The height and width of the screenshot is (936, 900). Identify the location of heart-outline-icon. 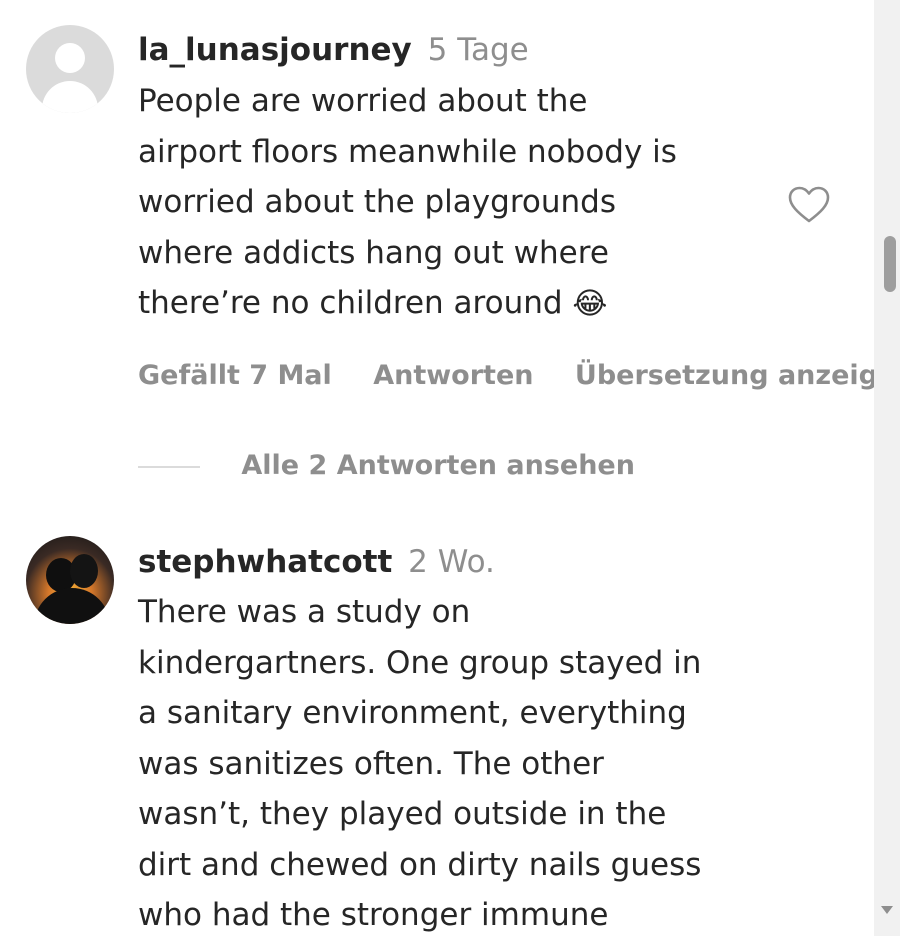
(809, 205).